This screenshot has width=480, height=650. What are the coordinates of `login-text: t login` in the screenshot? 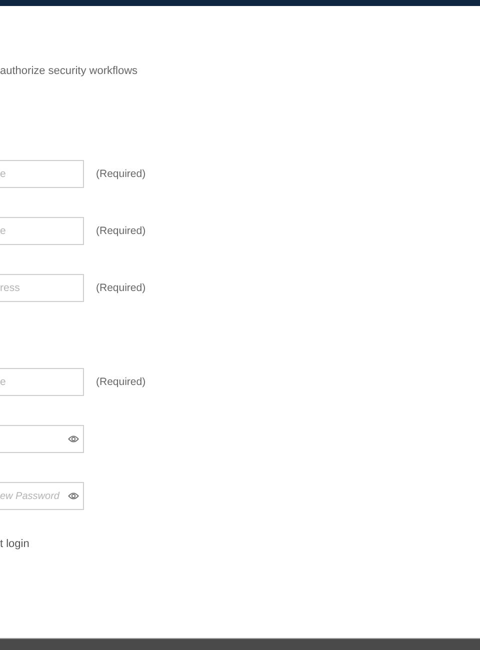 It's located at (15, 544).